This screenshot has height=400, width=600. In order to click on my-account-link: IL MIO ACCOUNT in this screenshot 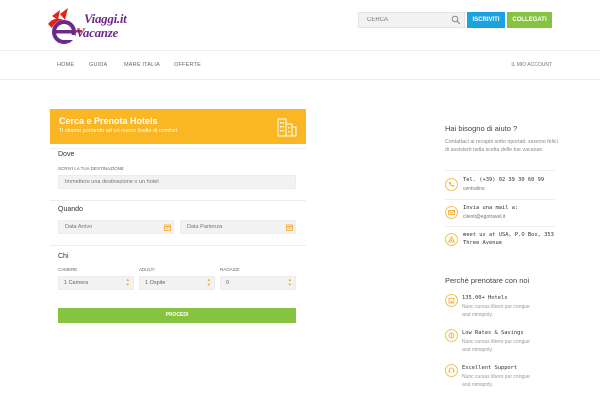, I will do `click(531, 65)`.